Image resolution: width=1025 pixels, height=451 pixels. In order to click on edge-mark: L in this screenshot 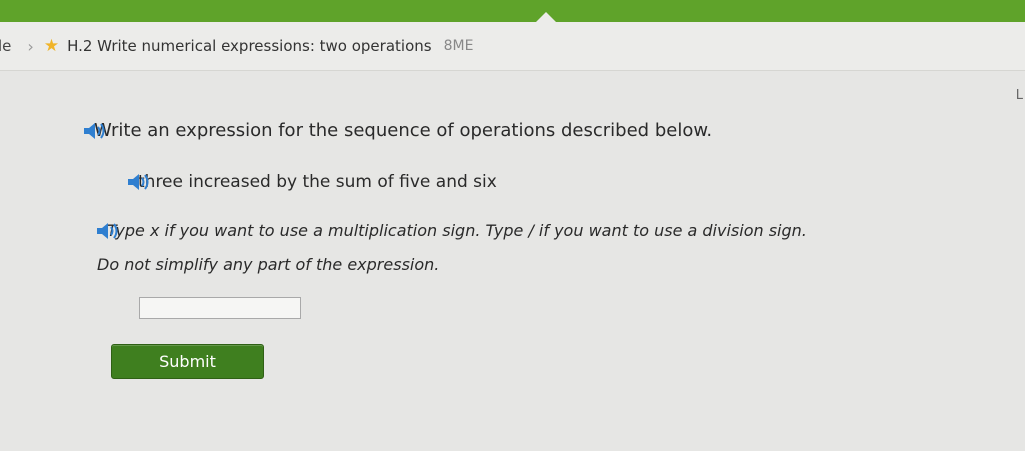, I will do `click(1019, 95)`.